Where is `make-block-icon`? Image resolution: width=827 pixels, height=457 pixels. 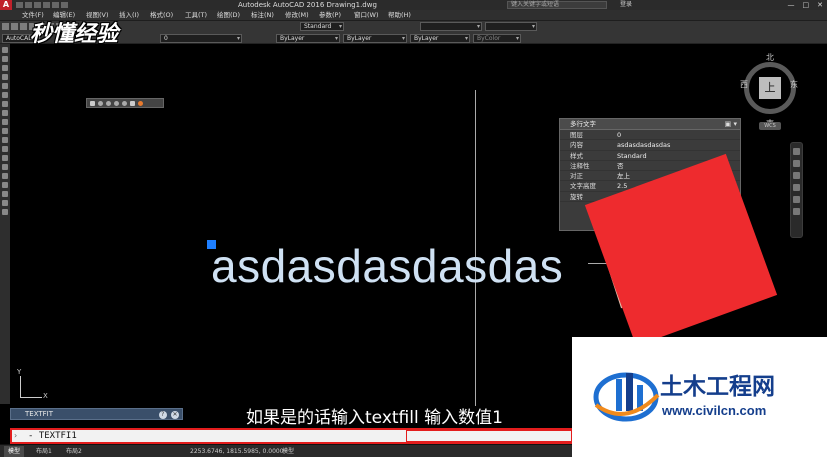
make-block-icon is located at coordinates (5, 158).